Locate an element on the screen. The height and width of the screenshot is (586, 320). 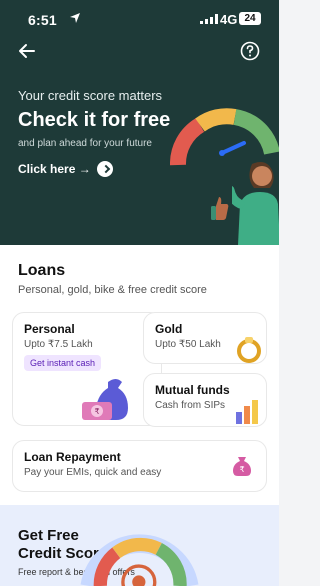
loans-subtitle: Personal, gold, bike & free credit score is located at coordinates (112, 290).